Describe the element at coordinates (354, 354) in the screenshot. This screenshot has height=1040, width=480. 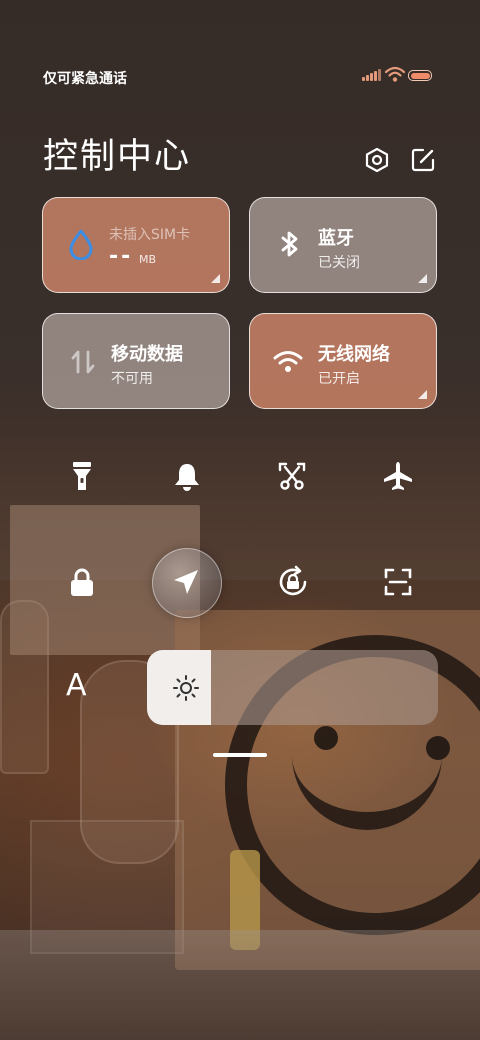
I see `wifi-label: 无线网络` at that location.